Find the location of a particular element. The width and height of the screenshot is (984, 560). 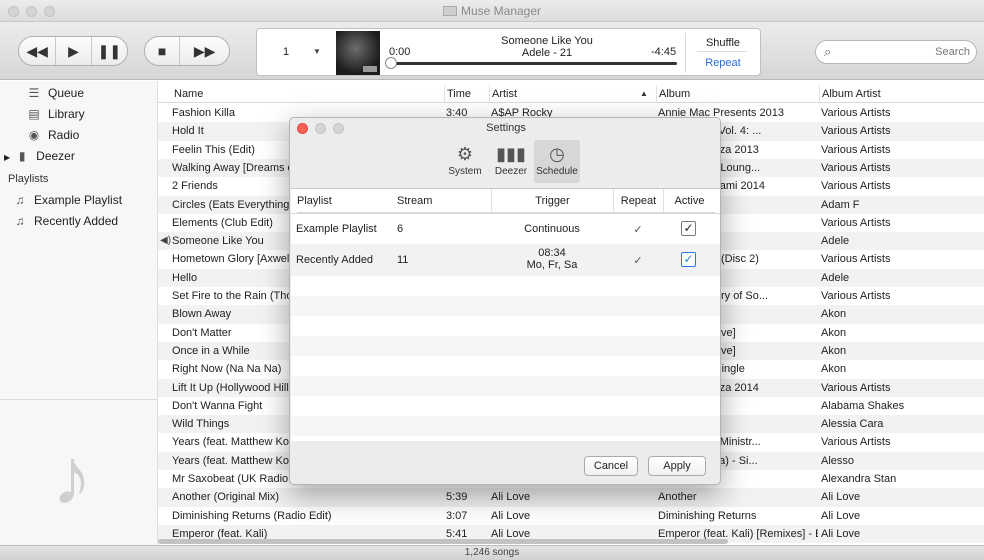

apply-button: Apply is located at coordinates (677, 466).